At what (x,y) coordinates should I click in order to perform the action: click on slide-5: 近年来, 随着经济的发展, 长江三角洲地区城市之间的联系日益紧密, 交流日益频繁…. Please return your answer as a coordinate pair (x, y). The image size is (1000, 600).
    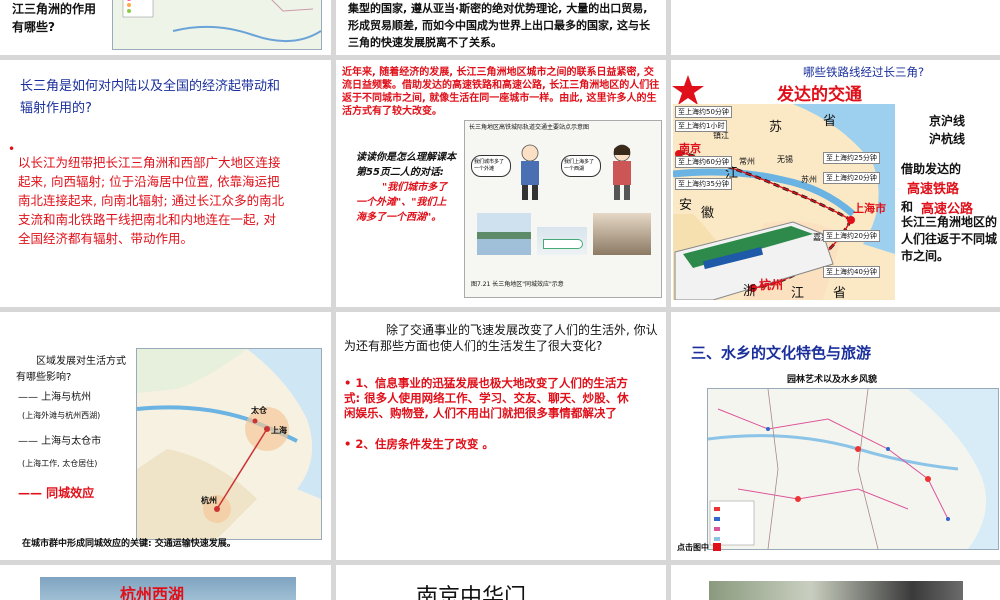
    Looking at the image, I should click on (501, 183).